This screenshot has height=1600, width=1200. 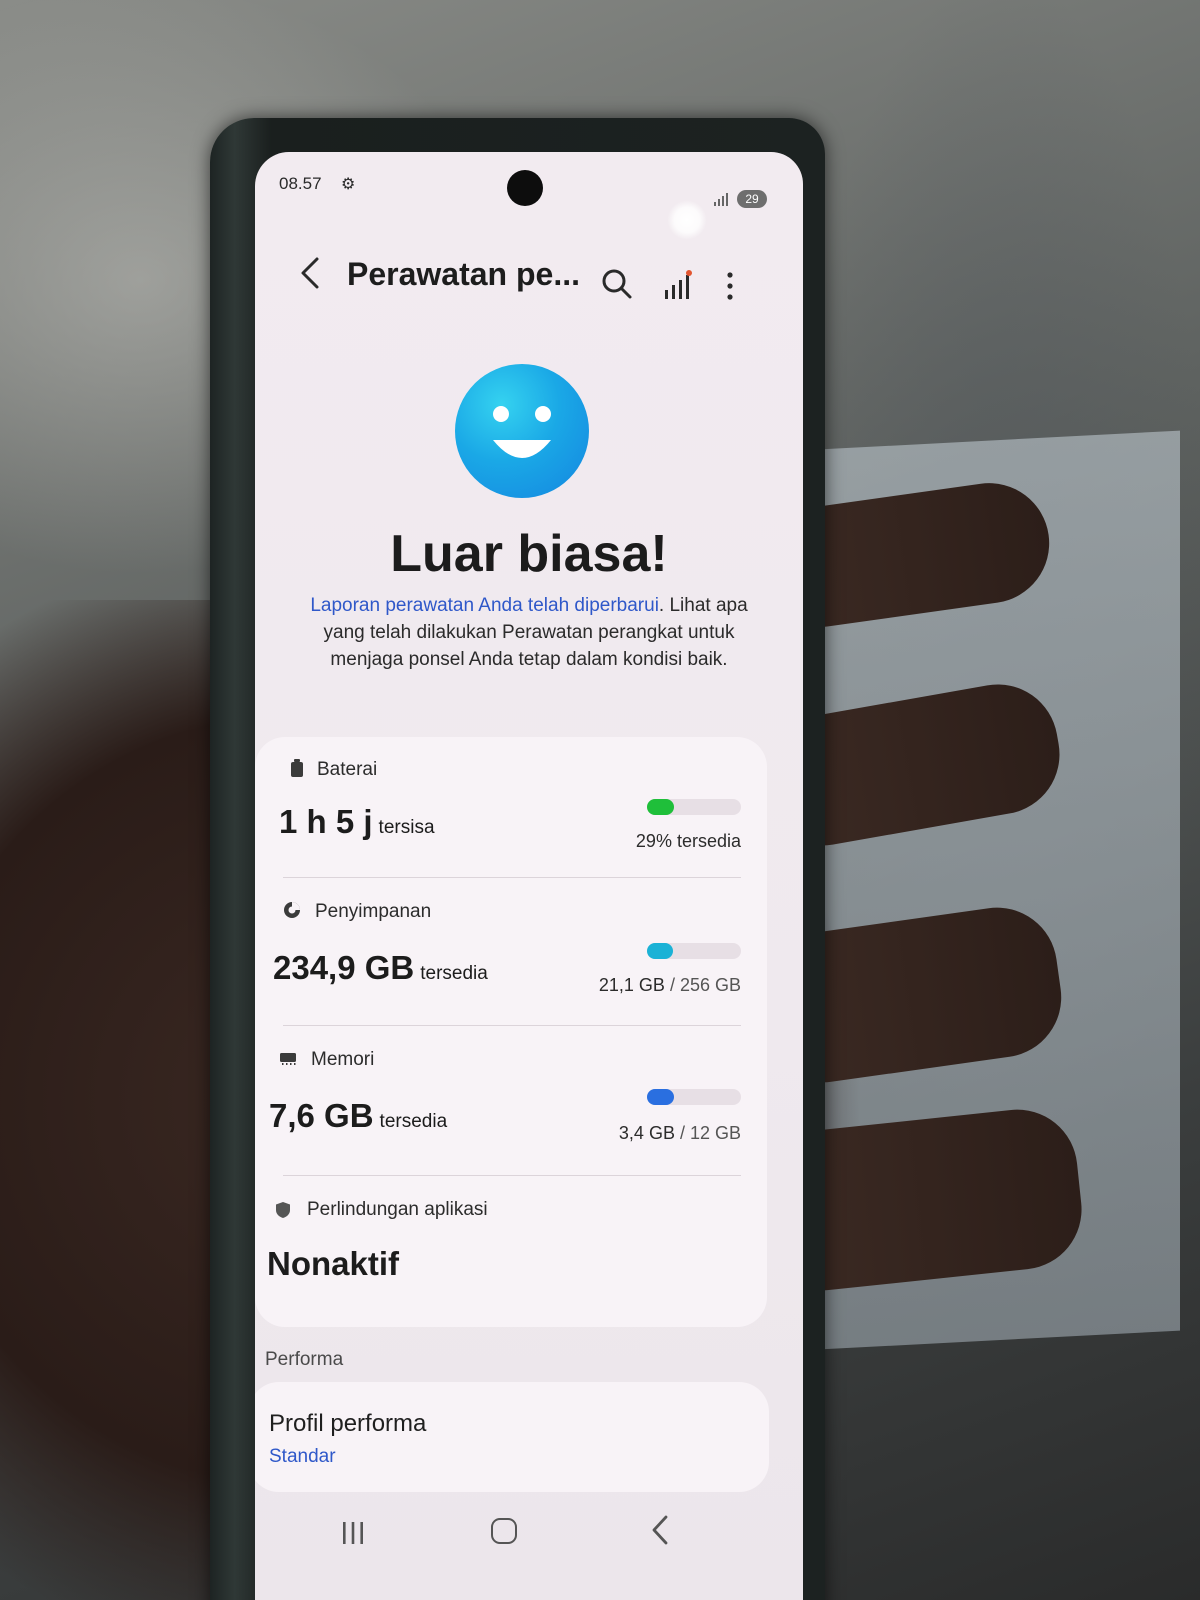 What do you see at coordinates (283, 1210) in the screenshot?
I see `shield-icon` at bounding box center [283, 1210].